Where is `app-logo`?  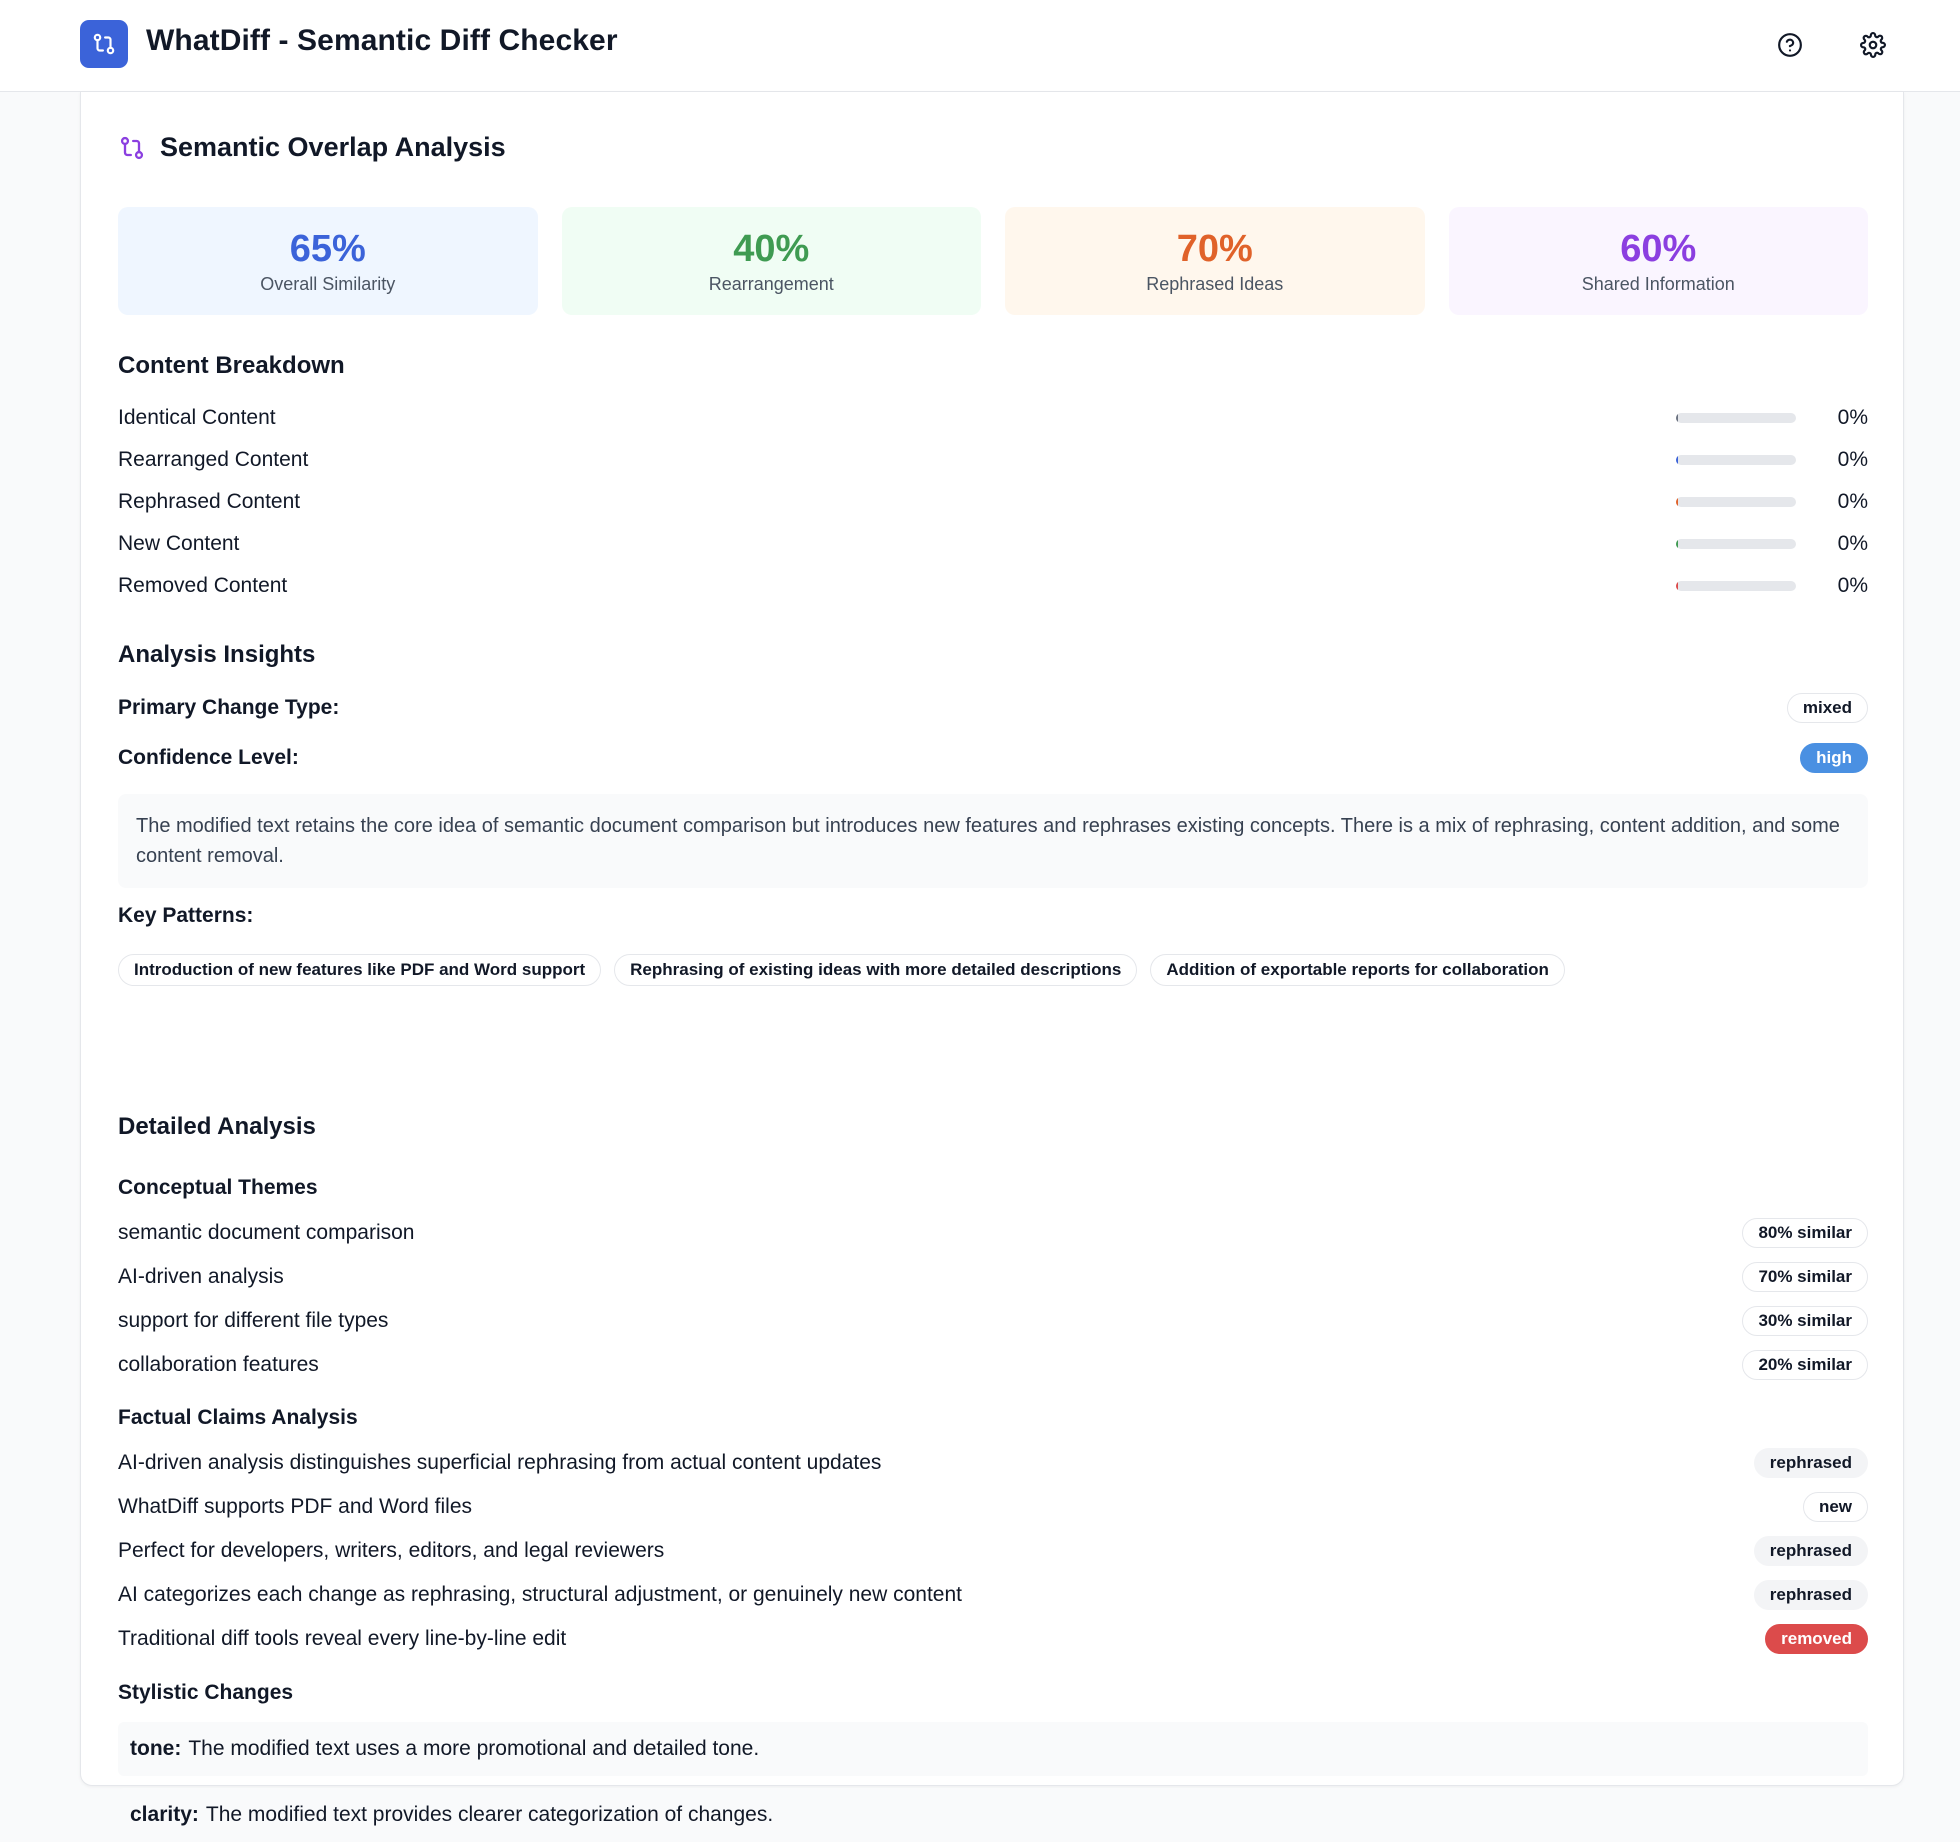
app-logo is located at coordinates (104, 44).